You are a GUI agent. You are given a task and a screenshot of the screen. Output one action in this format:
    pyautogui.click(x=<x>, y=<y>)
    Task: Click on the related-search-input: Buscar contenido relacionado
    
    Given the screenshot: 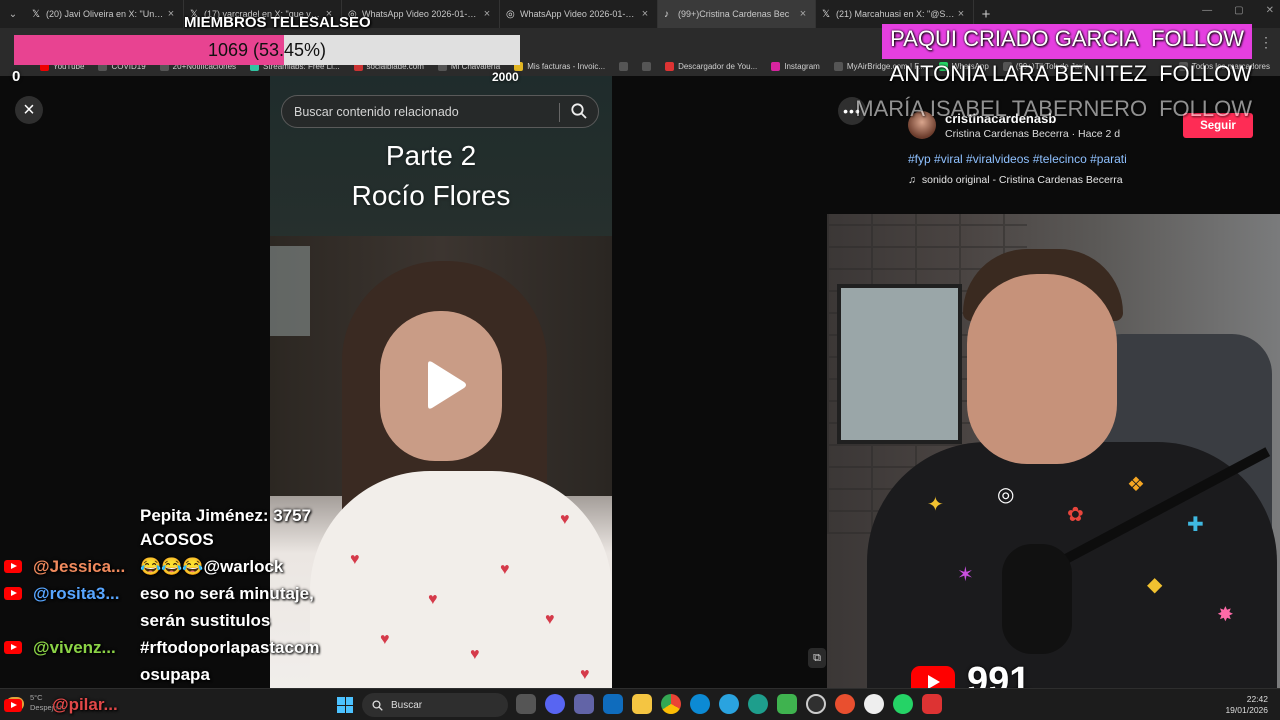 What is the action you would take?
    pyautogui.click(x=440, y=111)
    